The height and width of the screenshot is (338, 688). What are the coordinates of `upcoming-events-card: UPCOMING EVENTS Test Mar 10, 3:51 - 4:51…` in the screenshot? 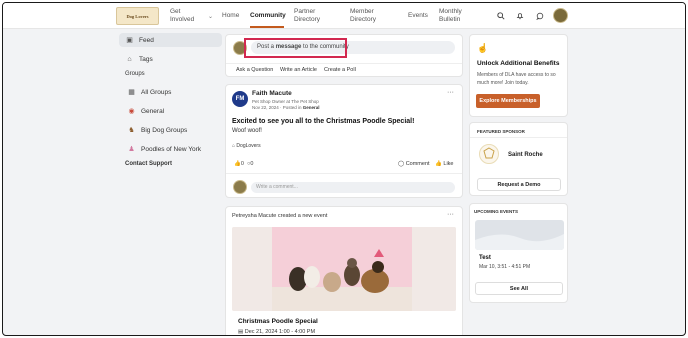 It's located at (518, 253).